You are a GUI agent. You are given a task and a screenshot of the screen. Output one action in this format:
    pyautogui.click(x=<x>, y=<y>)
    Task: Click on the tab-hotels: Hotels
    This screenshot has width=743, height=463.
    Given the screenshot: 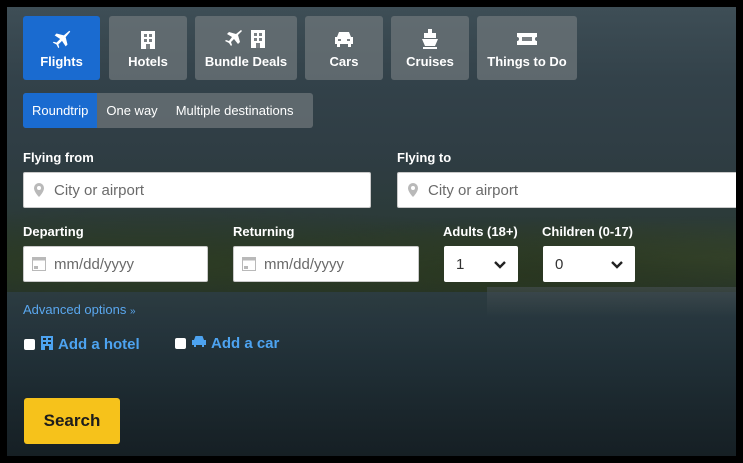 What is the action you would take?
    pyautogui.click(x=148, y=48)
    